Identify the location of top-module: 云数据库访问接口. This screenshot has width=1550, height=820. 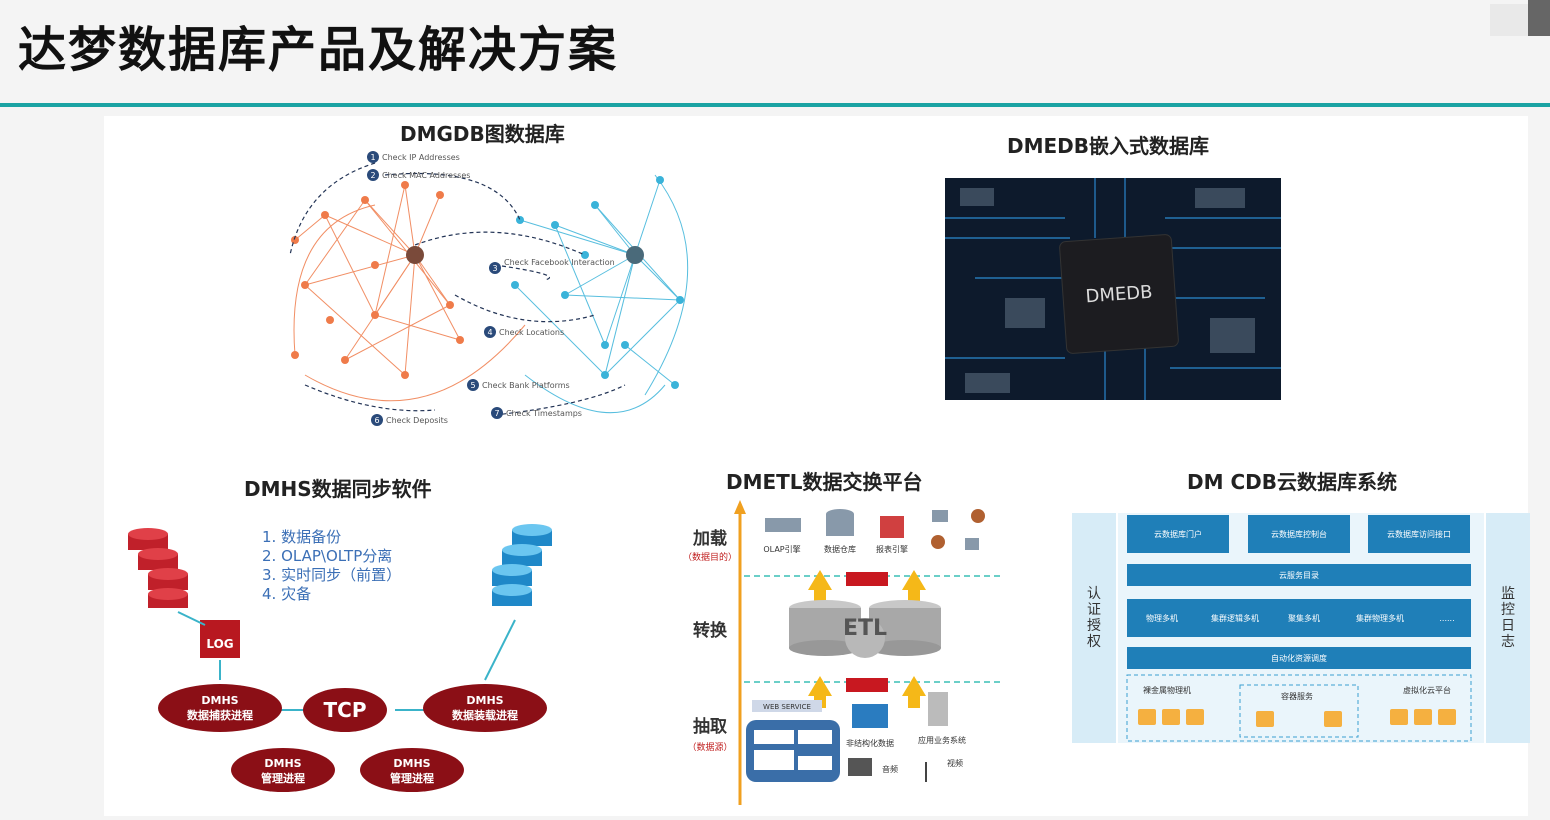
(1419, 534).